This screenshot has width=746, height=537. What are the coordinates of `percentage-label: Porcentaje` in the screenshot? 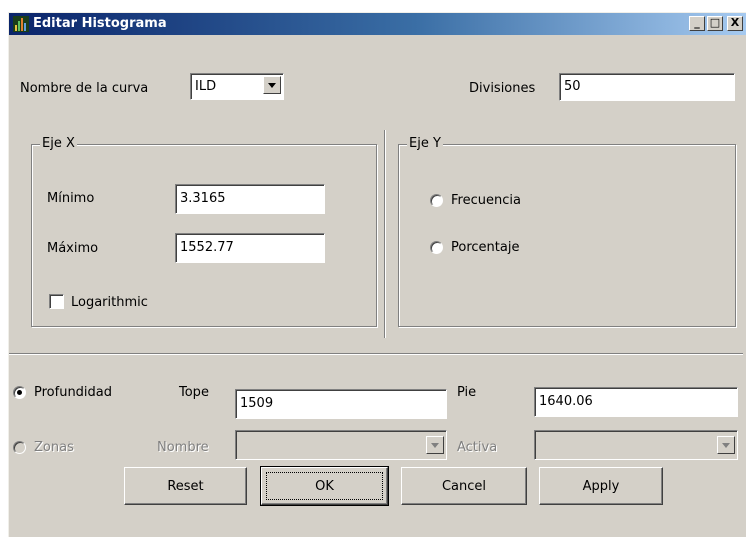 It's located at (485, 247).